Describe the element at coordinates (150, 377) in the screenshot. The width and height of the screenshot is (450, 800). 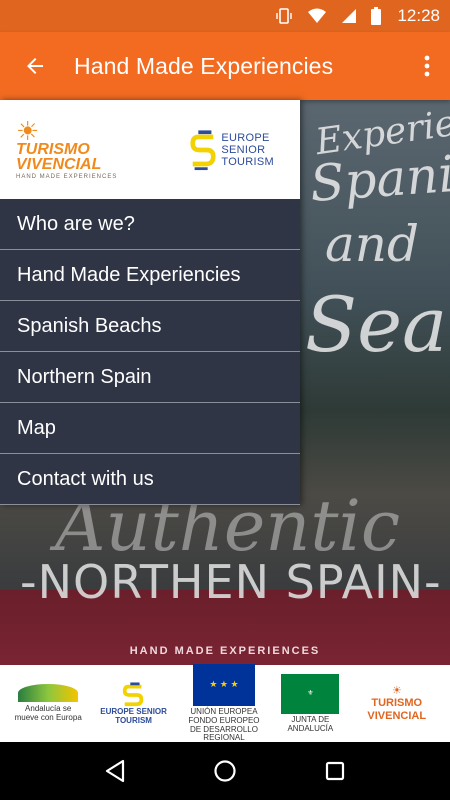
I see `drawer-item-northern-spain: Northern Spain` at that location.